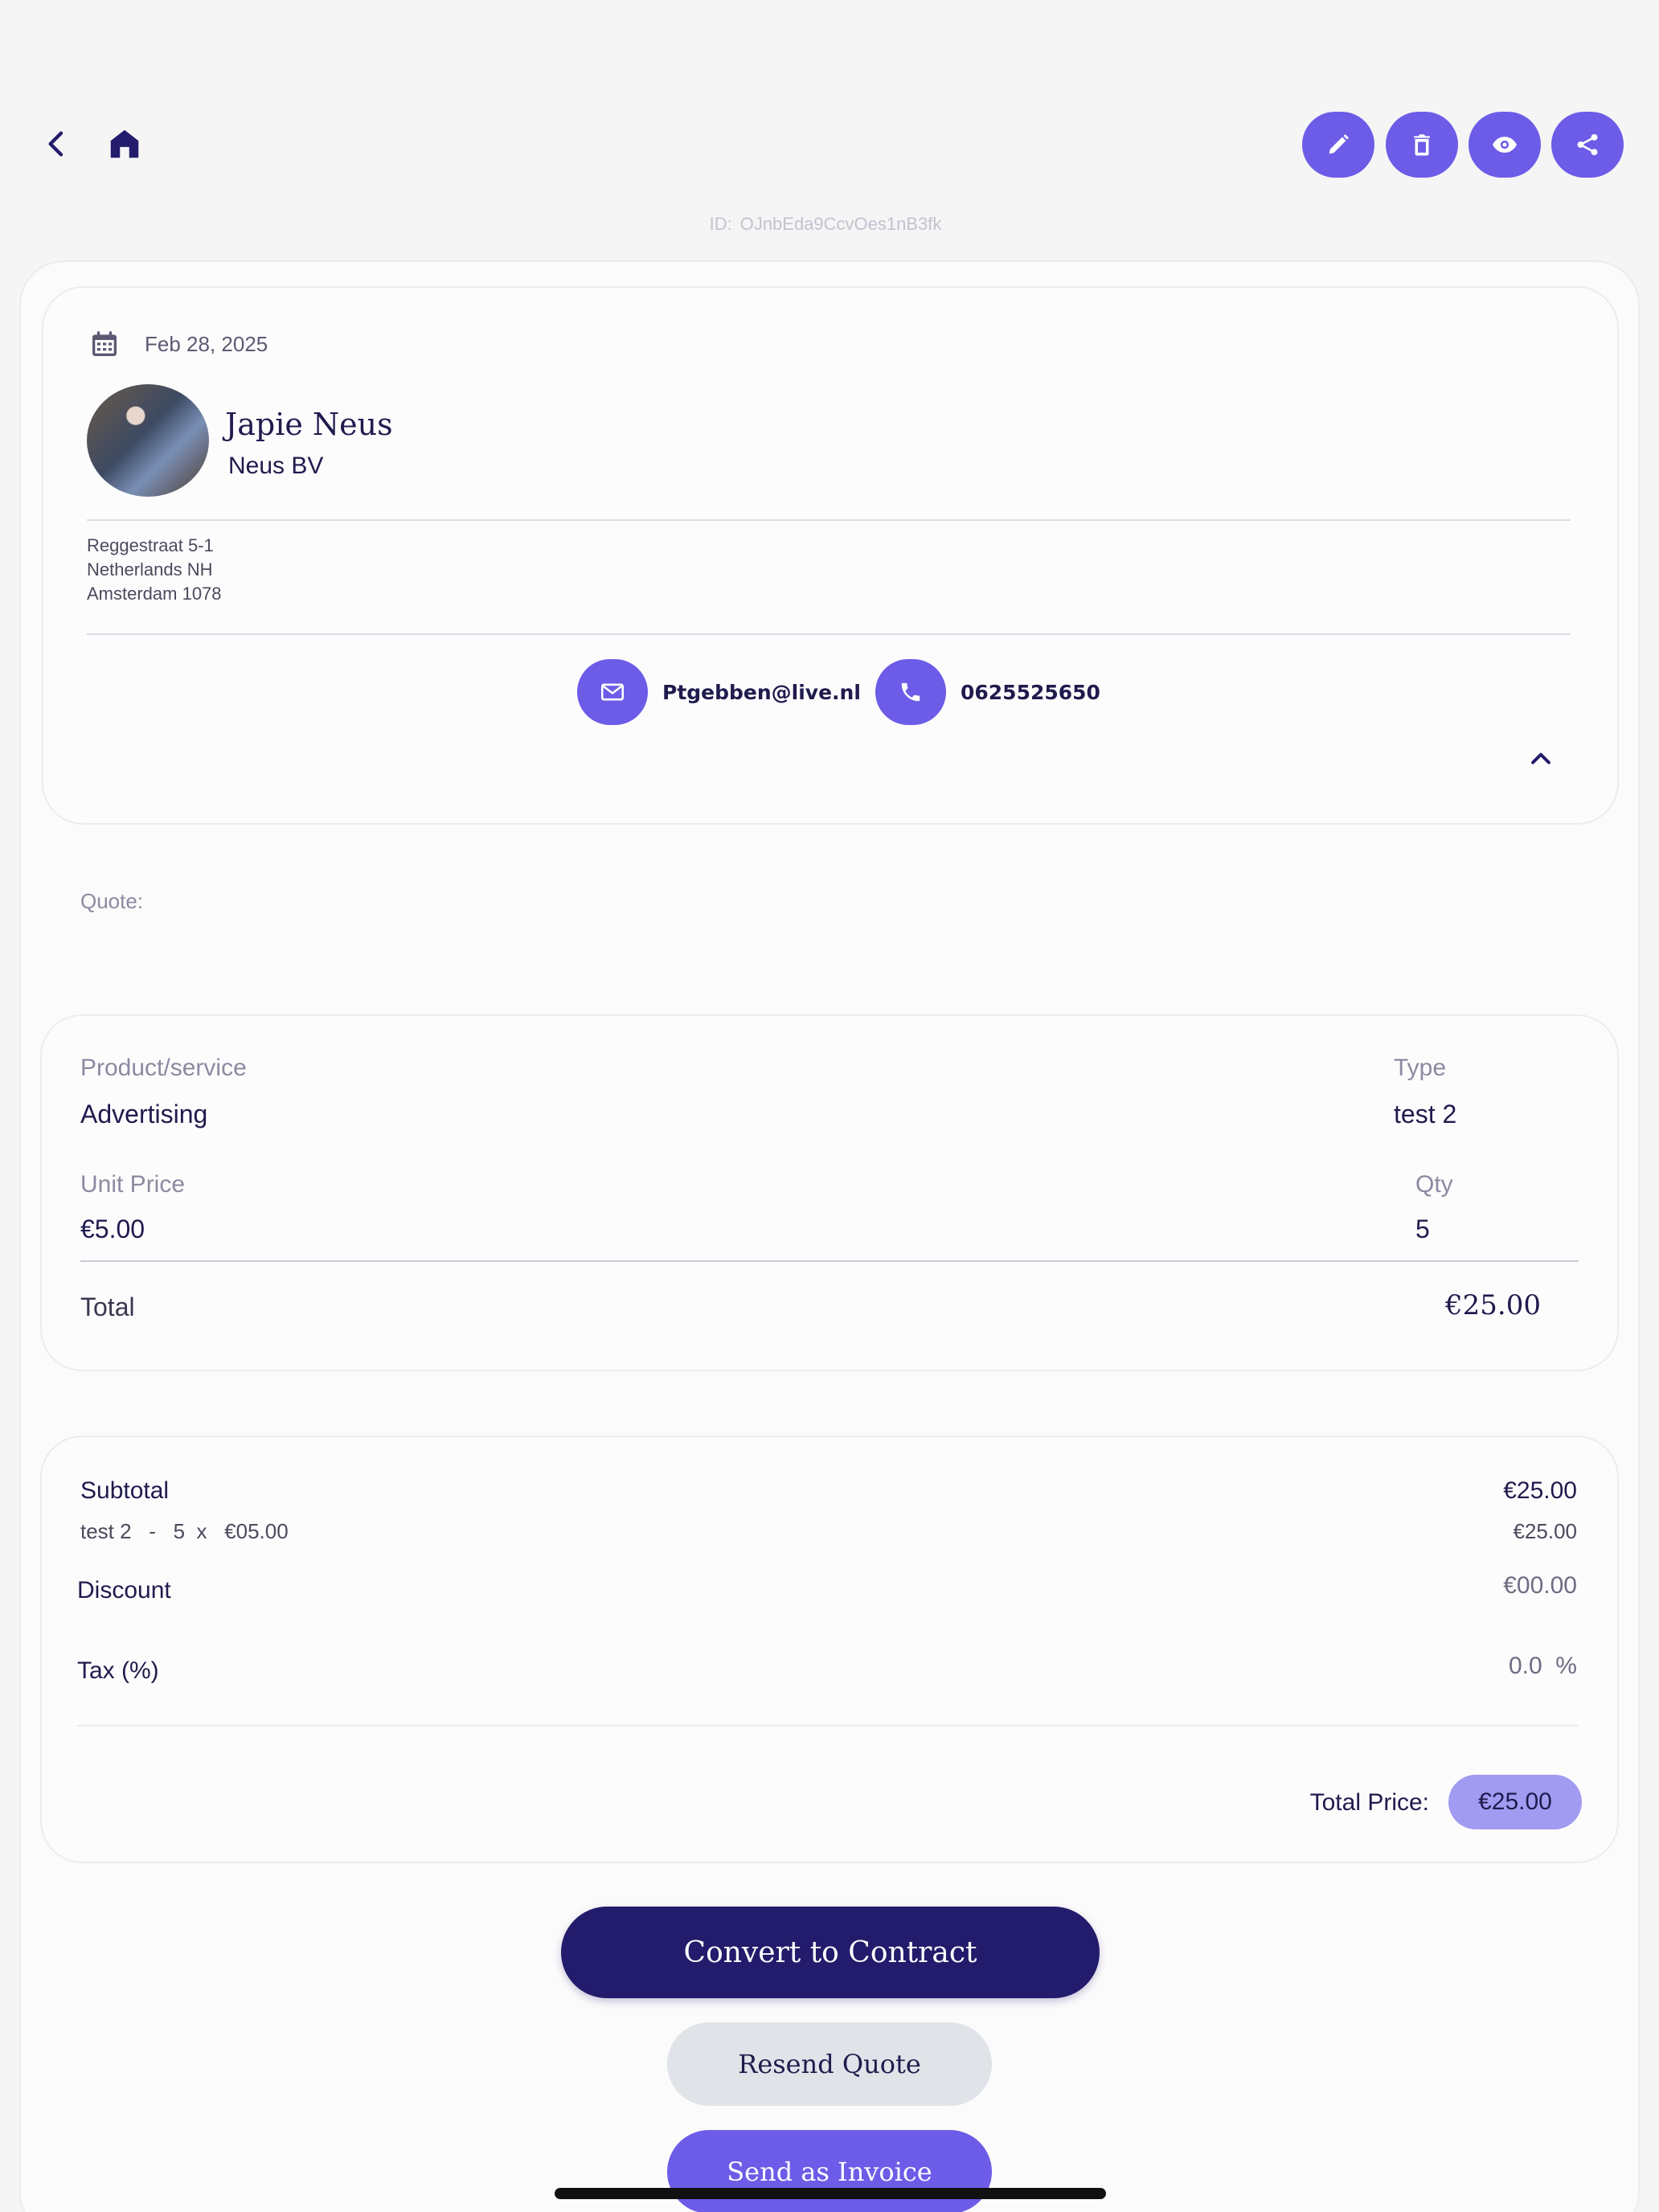 The height and width of the screenshot is (2212, 1659). Describe the element at coordinates (276, 466) in the screenshot. I see `contact-company: Neus BV` at that location.